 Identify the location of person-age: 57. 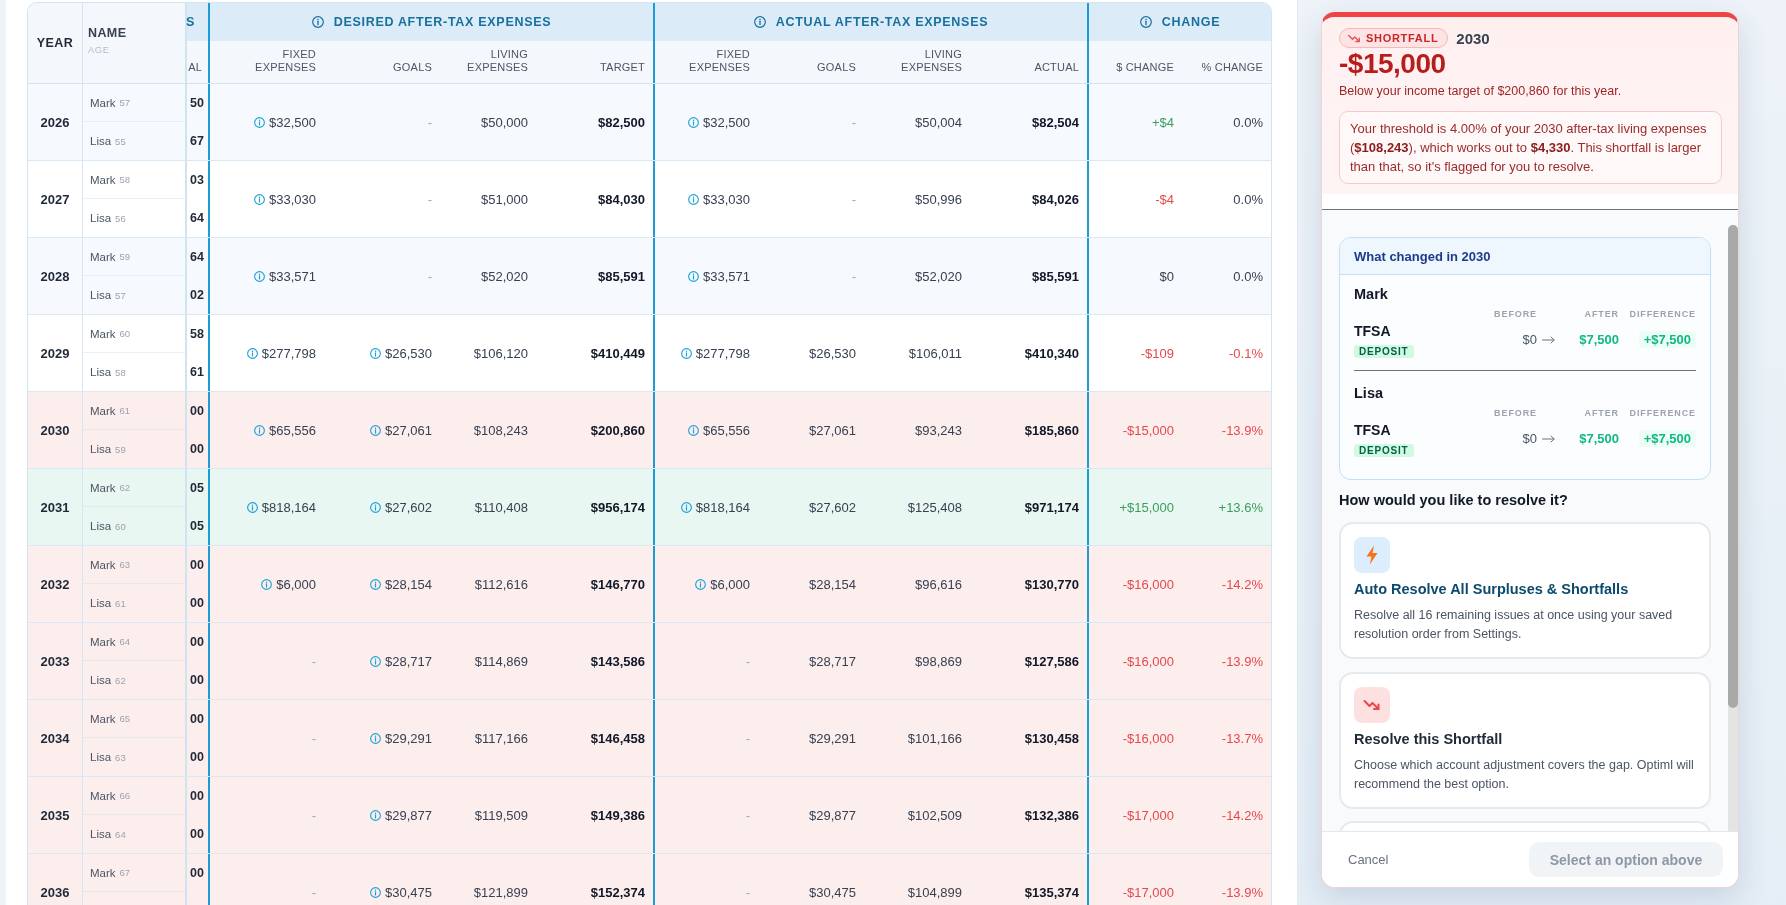
(125, 102).